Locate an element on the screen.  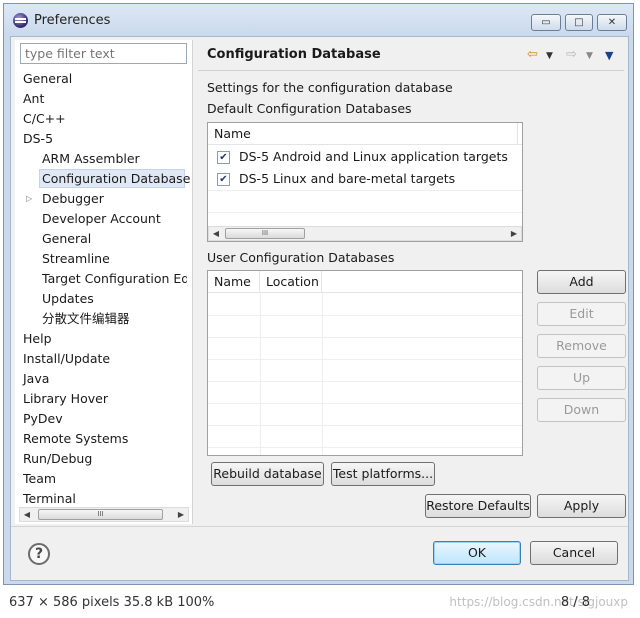
tree-item-updates: Updates is located at coordinates (68, 298).